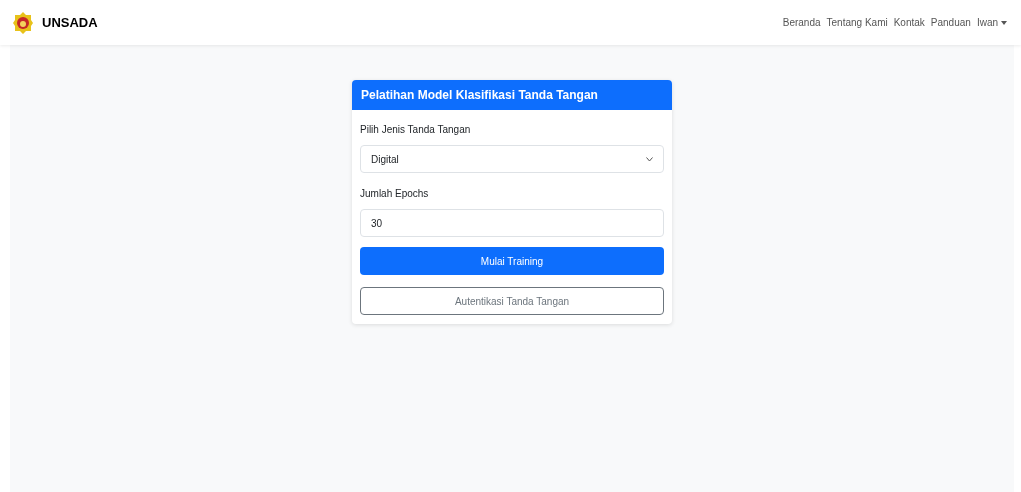  I want to click on caret-icon, so click(1004, 22).